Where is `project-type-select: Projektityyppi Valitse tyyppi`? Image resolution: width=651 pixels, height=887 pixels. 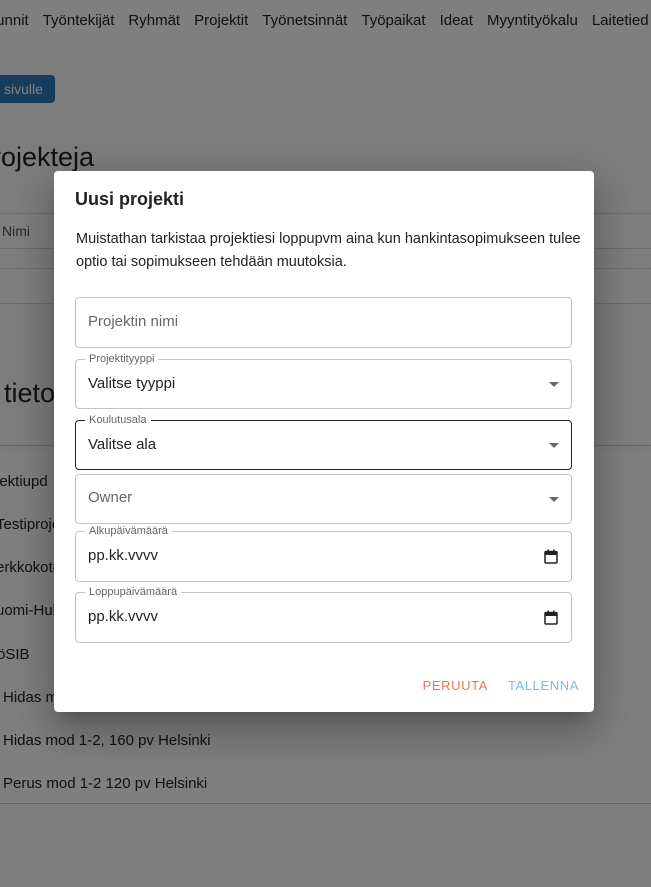 project-type-select: Projektityyppi Valitse tyyppi is located at coordinates (323, 380).